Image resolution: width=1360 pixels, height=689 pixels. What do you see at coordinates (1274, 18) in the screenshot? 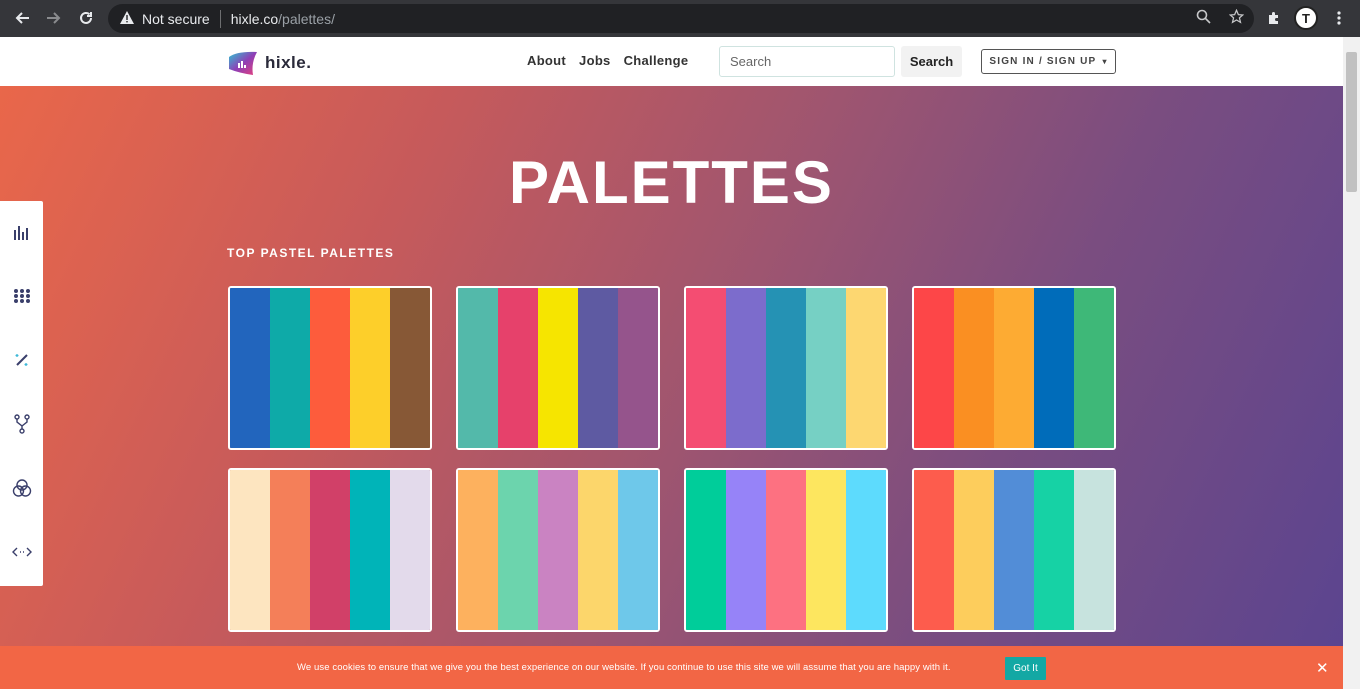
I see `extensions-icon` at bounding box center [1274, 18].